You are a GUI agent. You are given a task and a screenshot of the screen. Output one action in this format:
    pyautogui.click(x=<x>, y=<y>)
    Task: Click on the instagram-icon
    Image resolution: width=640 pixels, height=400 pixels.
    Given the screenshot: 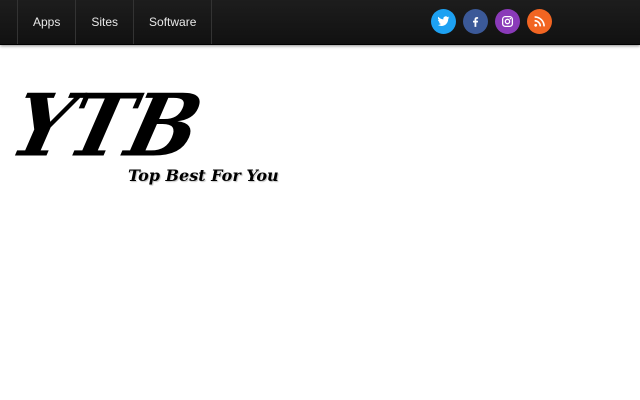 What is the action you would take?
    pyautogui.click(x=507, y=21)
    